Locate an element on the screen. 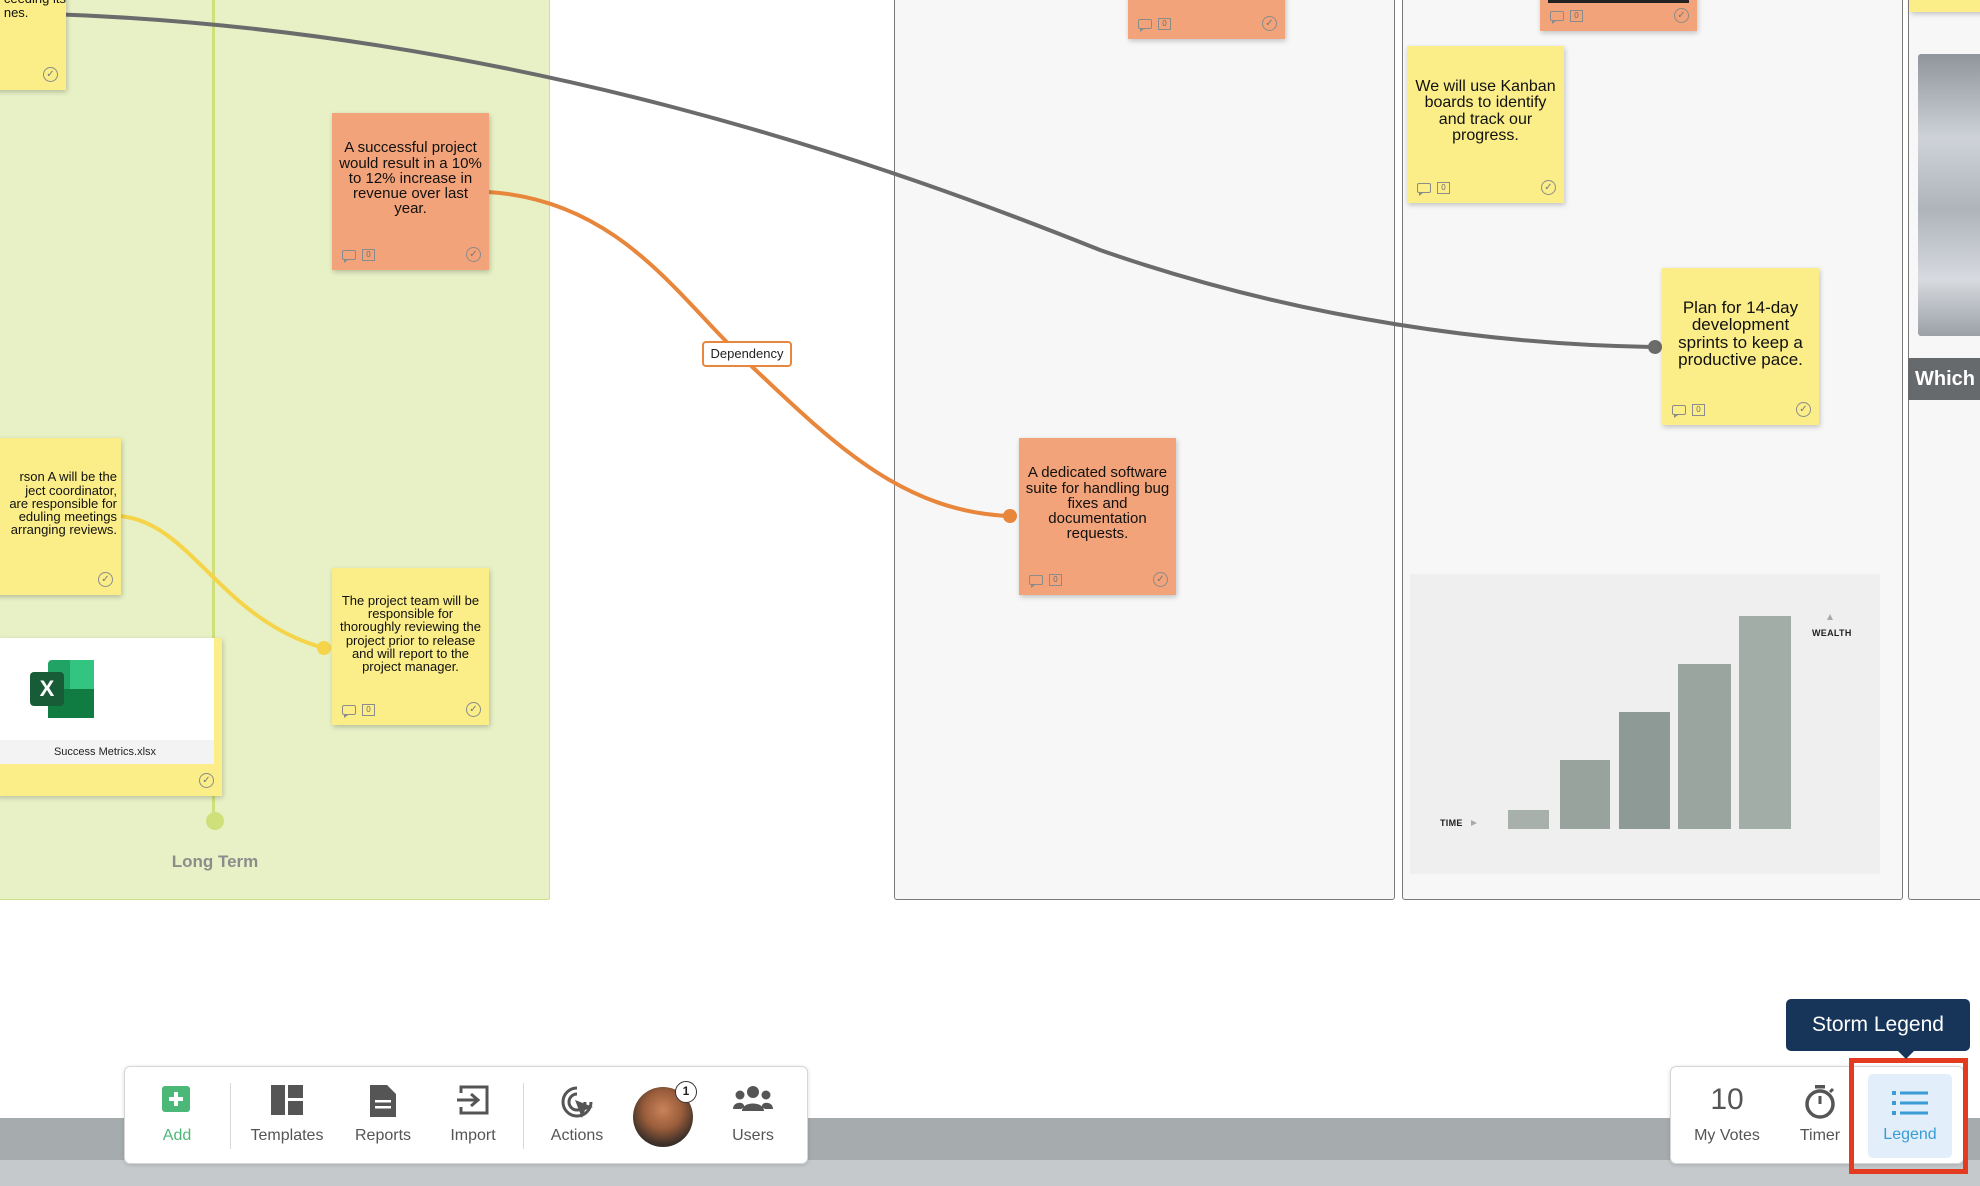 The width and height of the screenshot is (1980, 1186). reports-button: Reports is located at coordinates (383, 1116).